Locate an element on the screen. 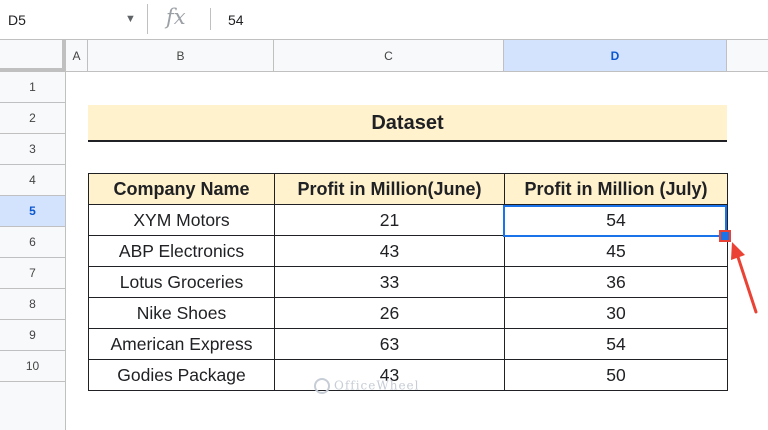 This screenshot has height=430, width=768. dataset-title: Dataset is located at coordinates (407, 123).